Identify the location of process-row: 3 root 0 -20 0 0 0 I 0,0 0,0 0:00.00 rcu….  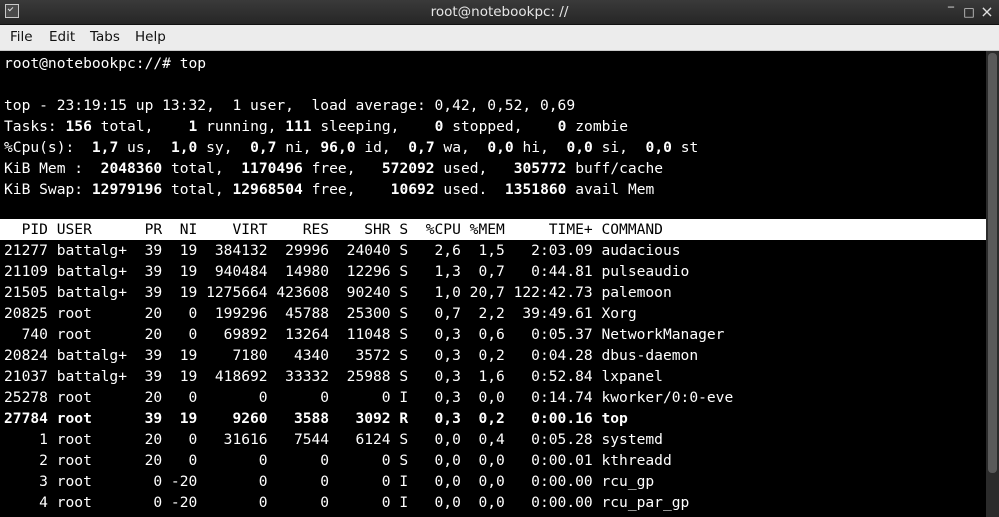
(329, 481).